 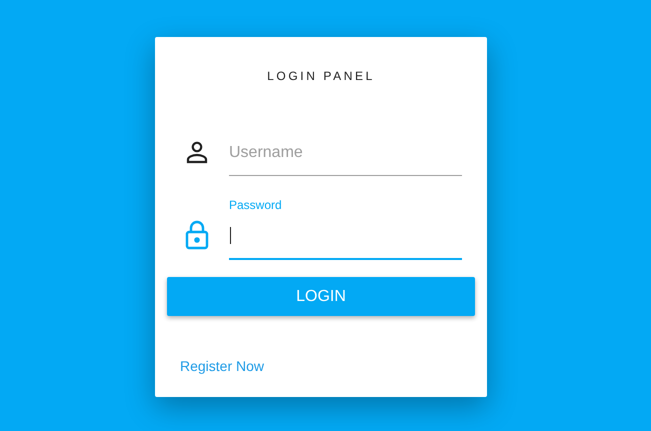 What do you see at coordinates (321, 296) in the screenshot?
I see `login-button: LOGIN` at bounding box center [321, 296].